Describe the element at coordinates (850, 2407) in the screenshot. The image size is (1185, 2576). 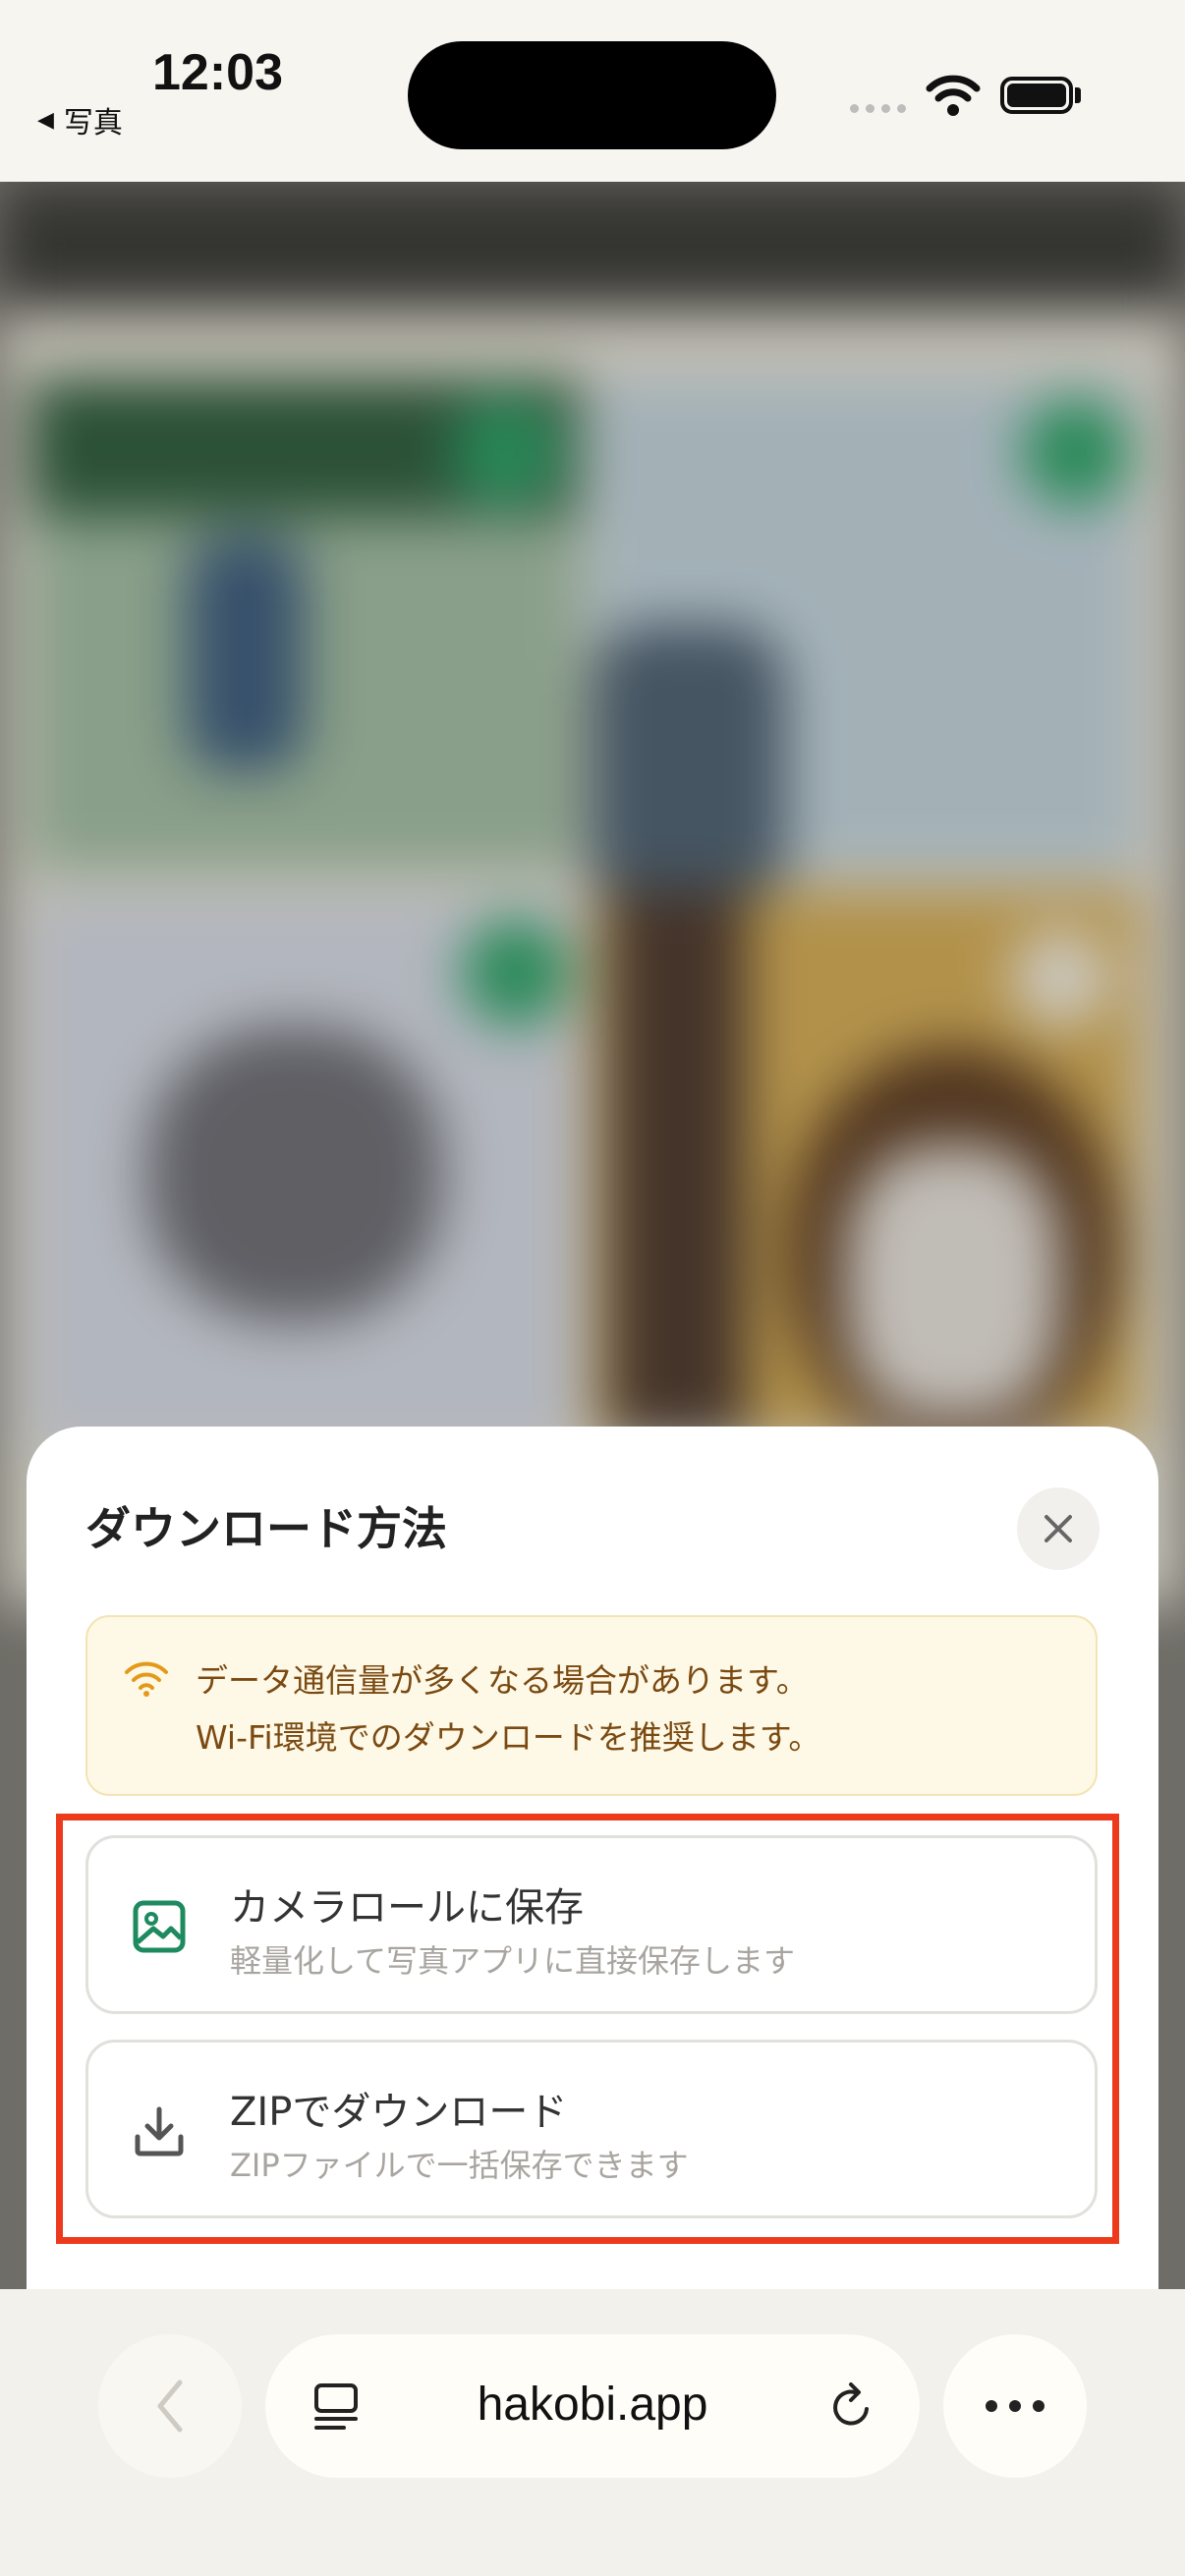
I see `reload-icon` at that location.